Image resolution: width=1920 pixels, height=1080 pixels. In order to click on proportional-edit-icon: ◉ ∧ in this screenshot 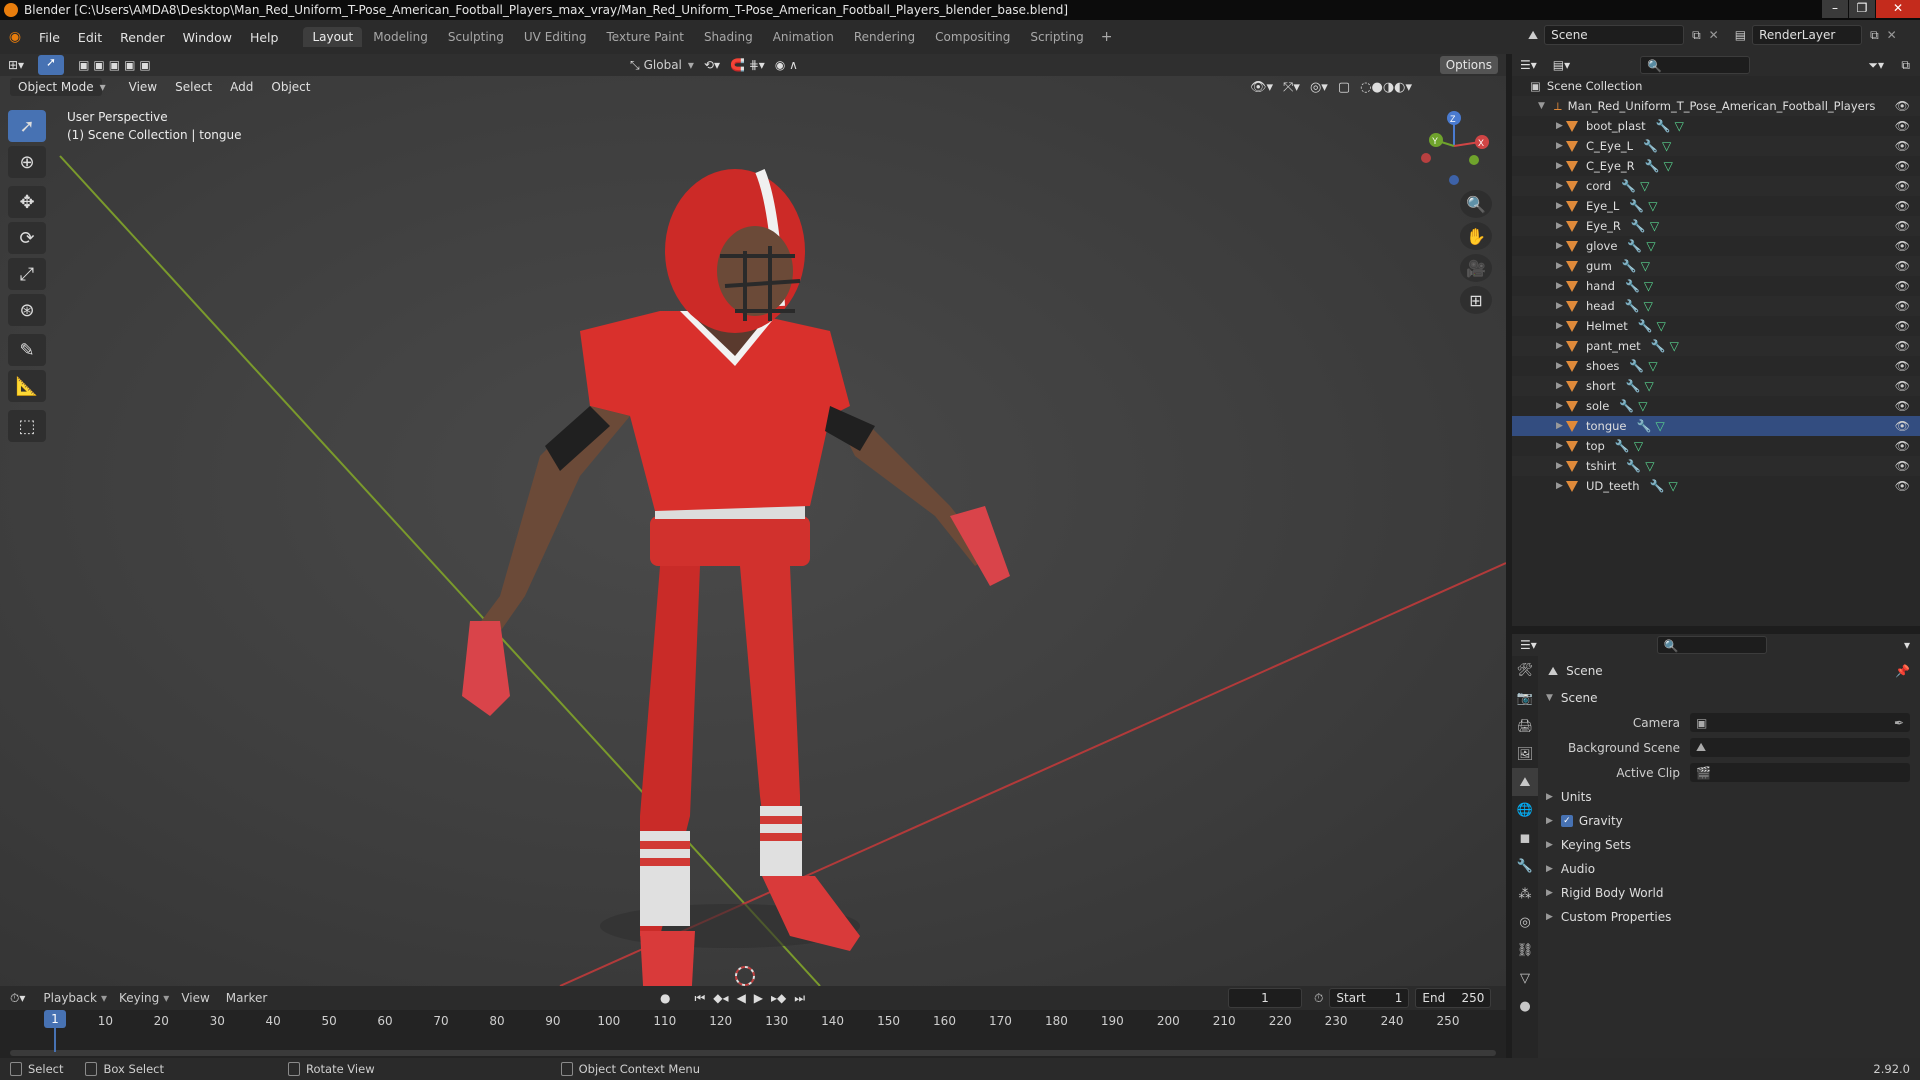, I will do `click(786, 65)`.